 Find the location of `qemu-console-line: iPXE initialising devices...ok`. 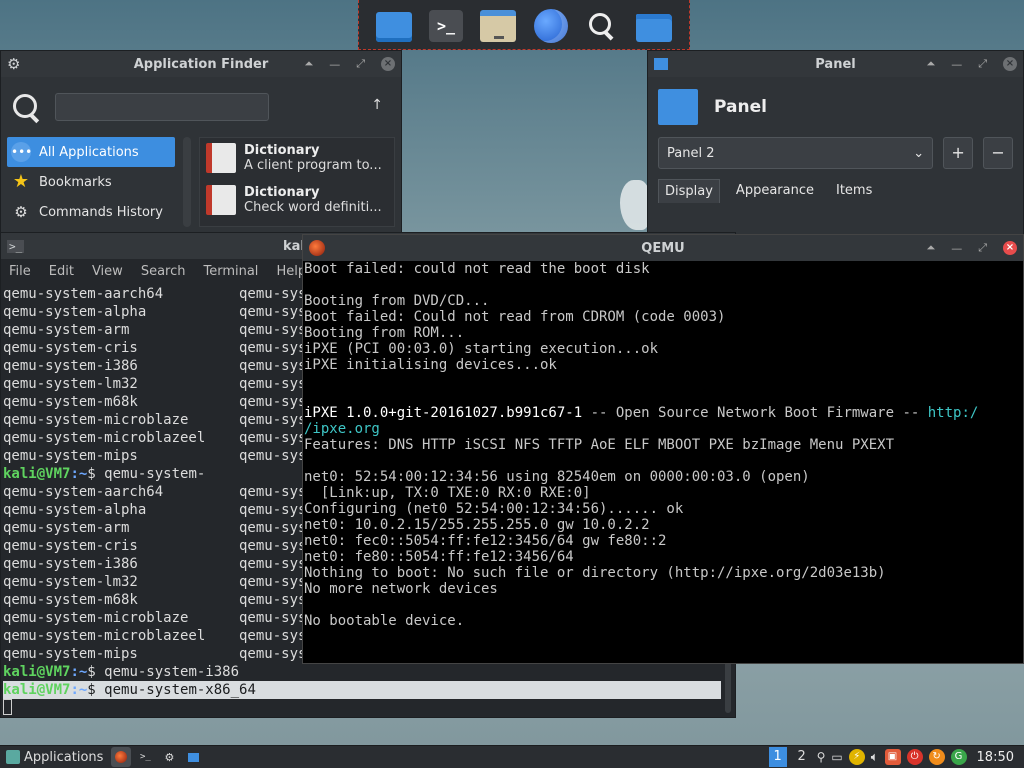

qemu-console-line: iPXE initialising devices...ok is located at coordinates (430, 365).